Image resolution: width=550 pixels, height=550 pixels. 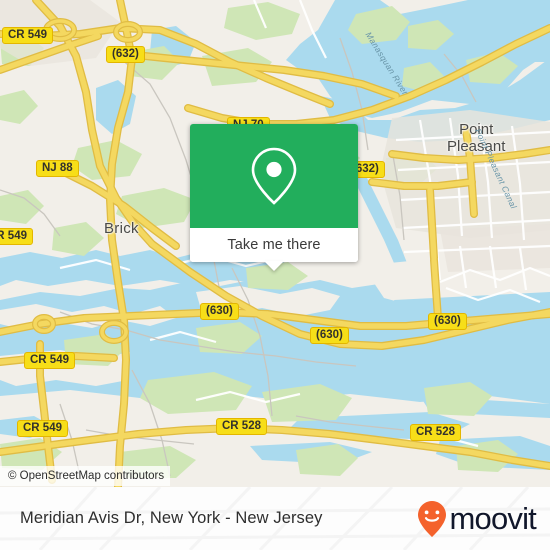 I want to click on take-me-there-label: Take me there, so click(x=274, y=245).